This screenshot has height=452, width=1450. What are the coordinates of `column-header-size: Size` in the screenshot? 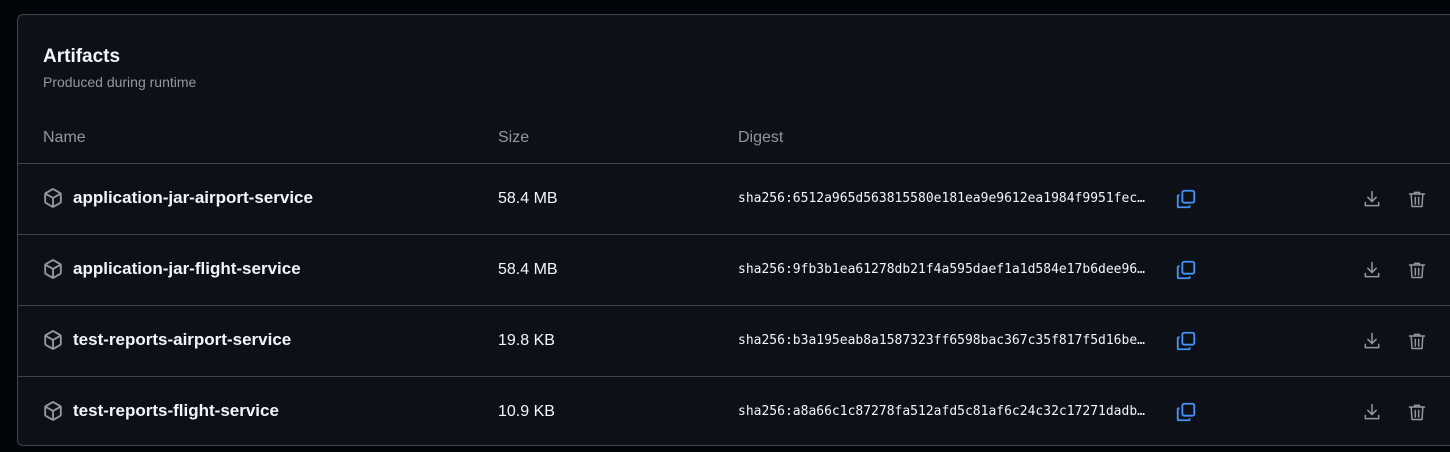 It's located at (514, 137).